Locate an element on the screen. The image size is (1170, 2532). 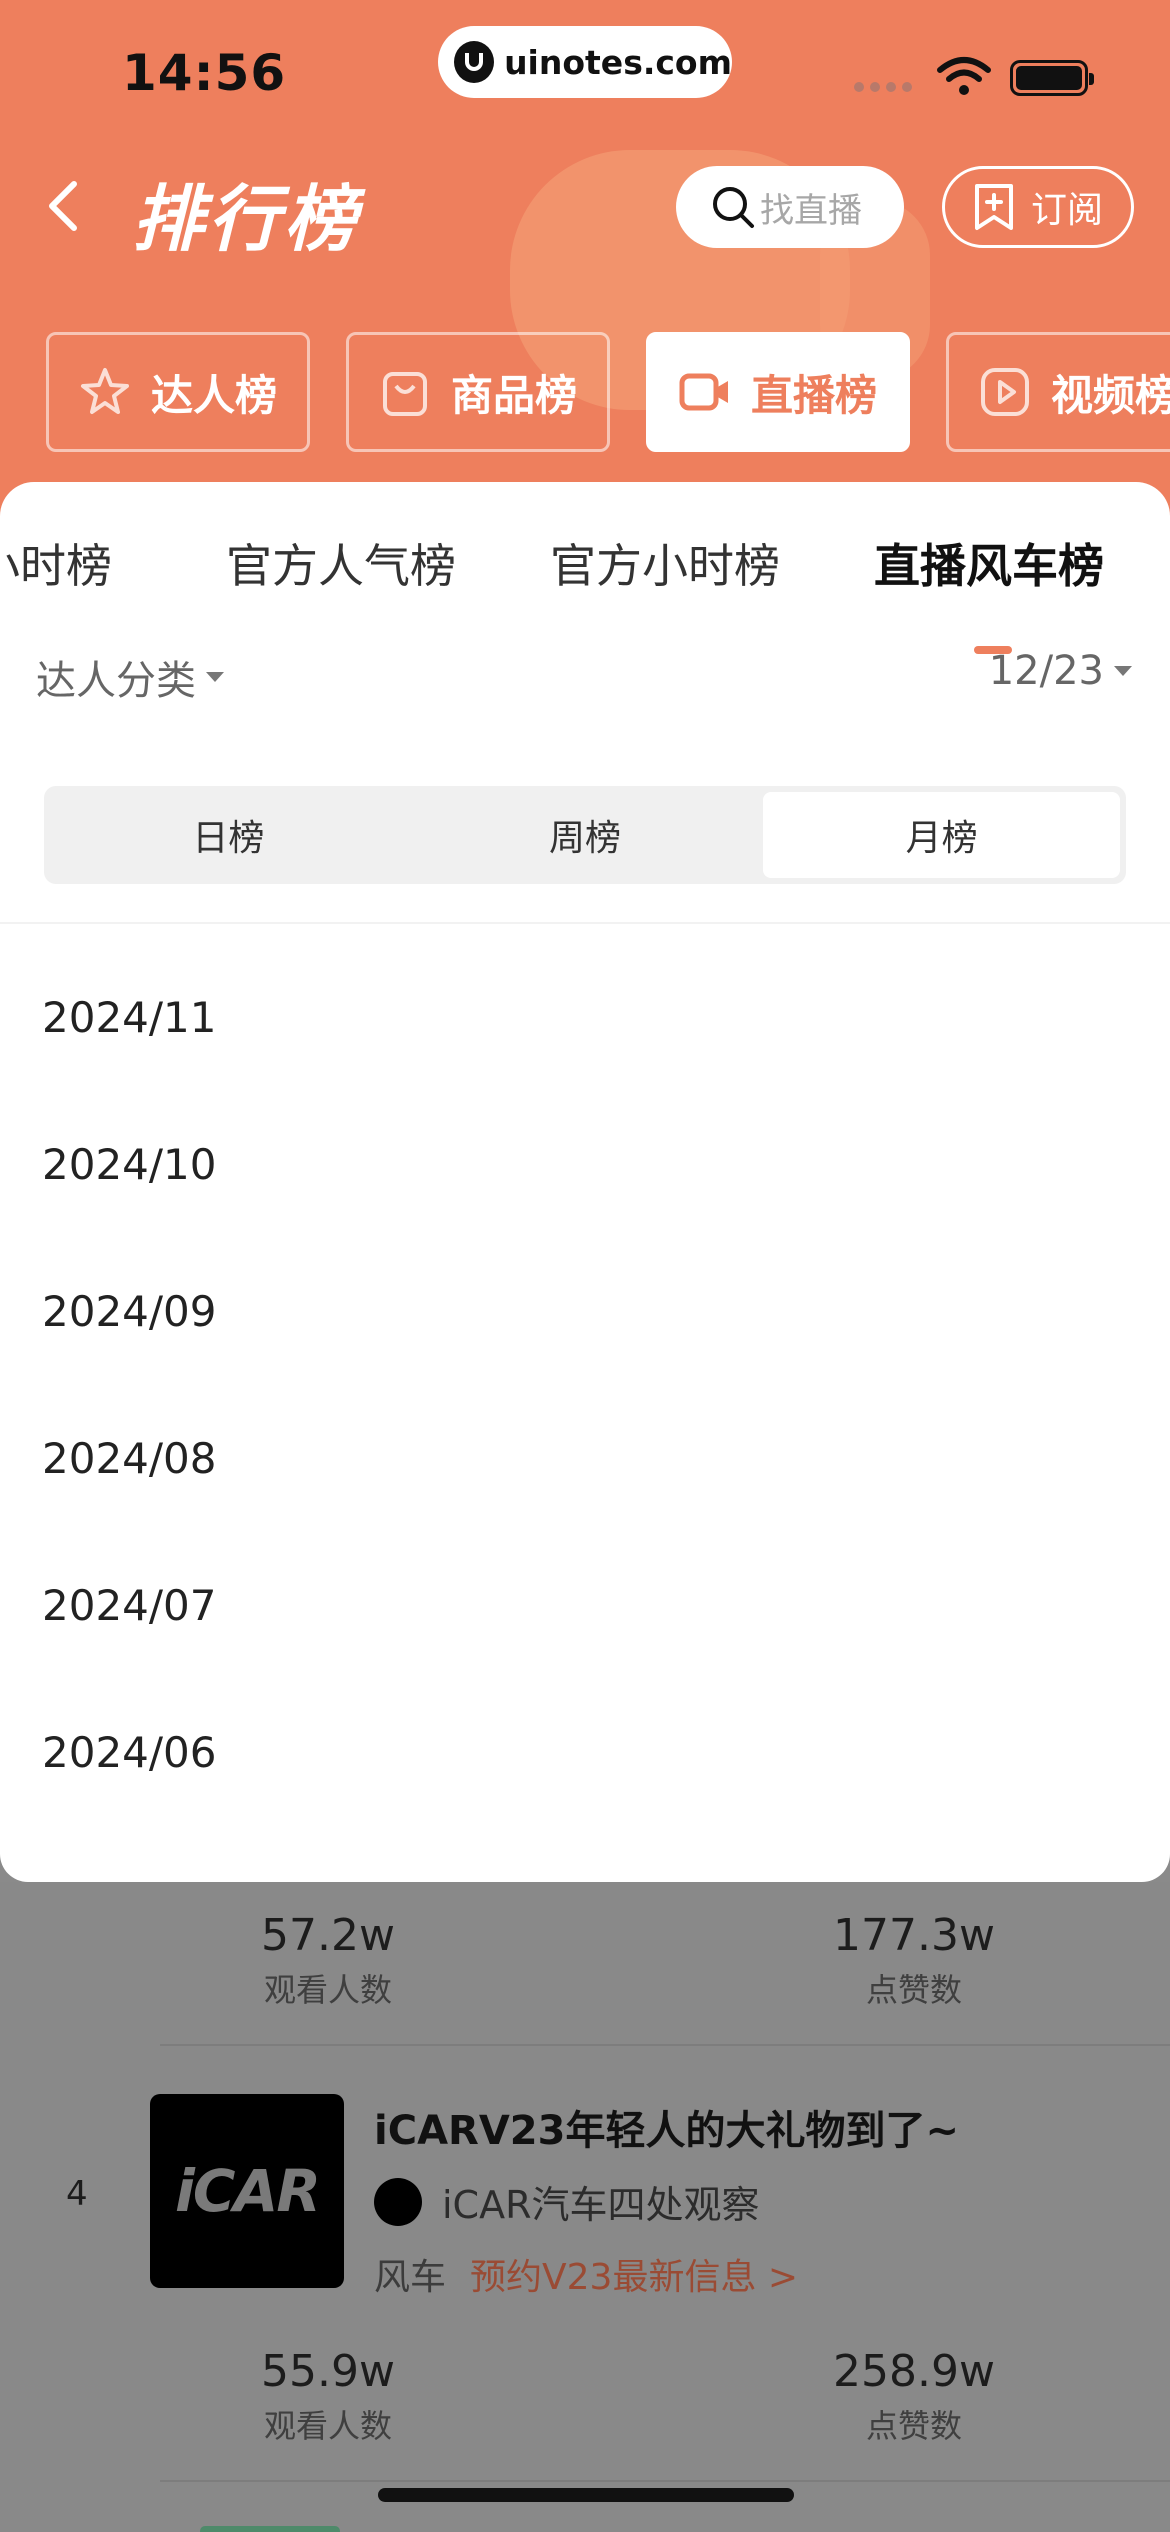
month-option: 2024/09 is located at coordinates (585, 1311).